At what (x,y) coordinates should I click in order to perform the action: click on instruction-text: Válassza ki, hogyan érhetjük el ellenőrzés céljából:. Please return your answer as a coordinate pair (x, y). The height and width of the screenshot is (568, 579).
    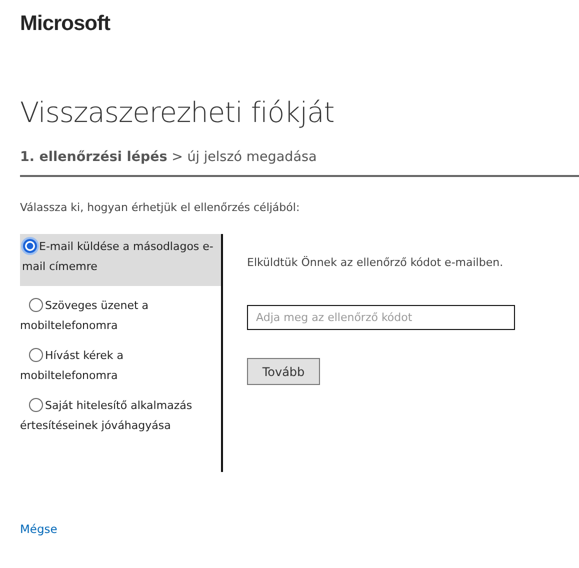
    Looking at the image, I should click on (160, 207).